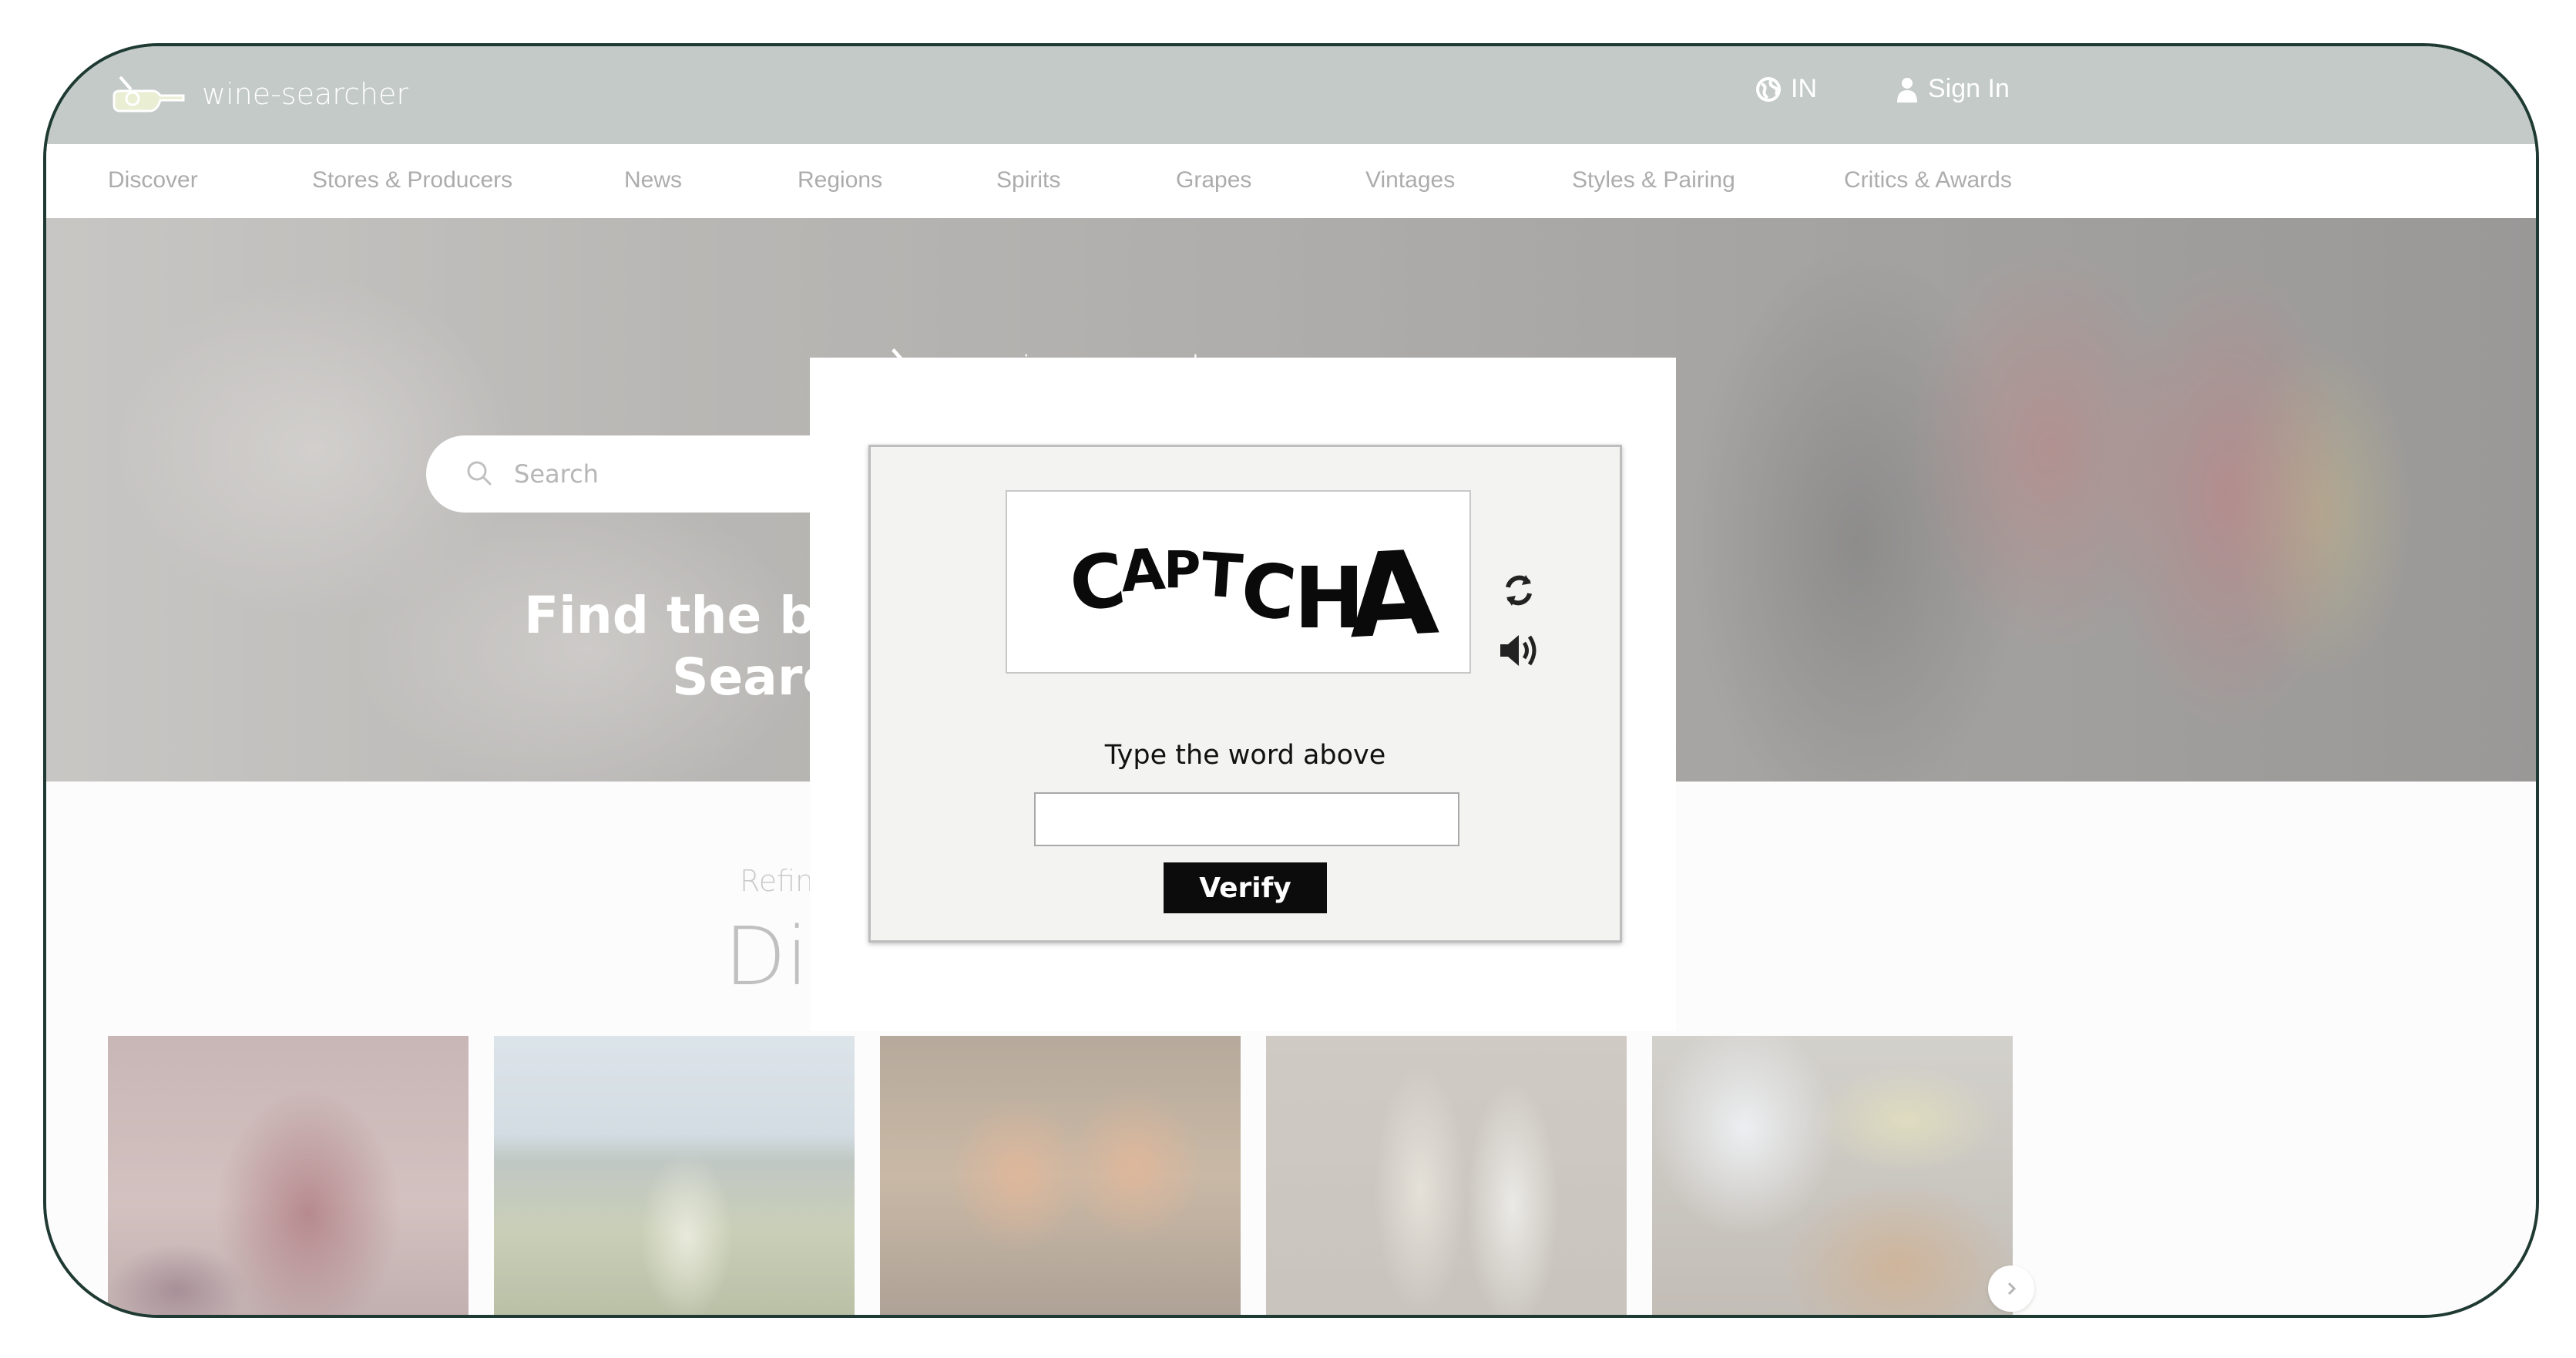 This screenshot has width=2576, height=1358. Describe the element at coordinates (1519, 650) in the screenshot. I see `audio-icon` at that location.